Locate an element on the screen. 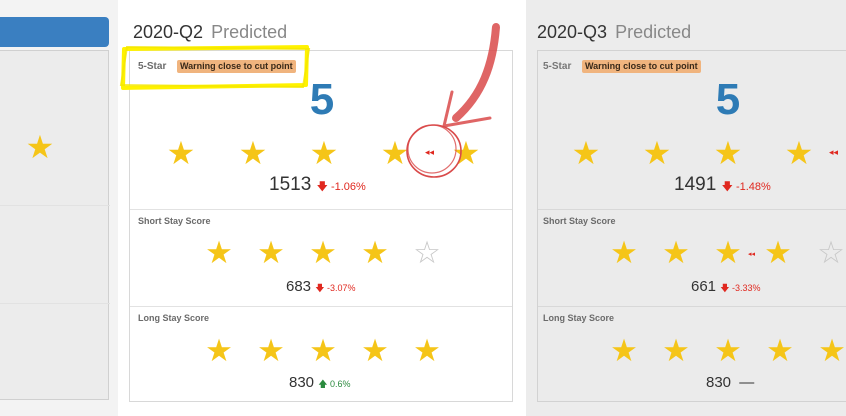 This screenshot has width=846, height=416. q2-status: Predicted is located at coordinates (249, 32).